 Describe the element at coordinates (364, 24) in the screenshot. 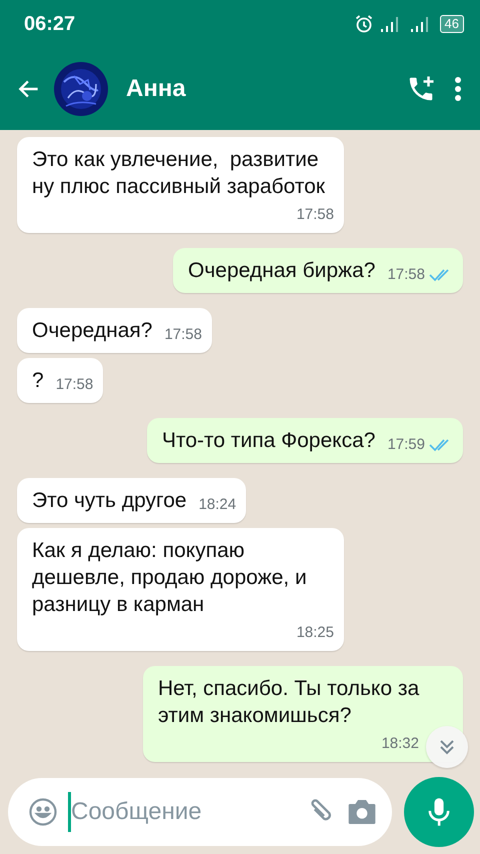

I see `alarm-icon` at that location.